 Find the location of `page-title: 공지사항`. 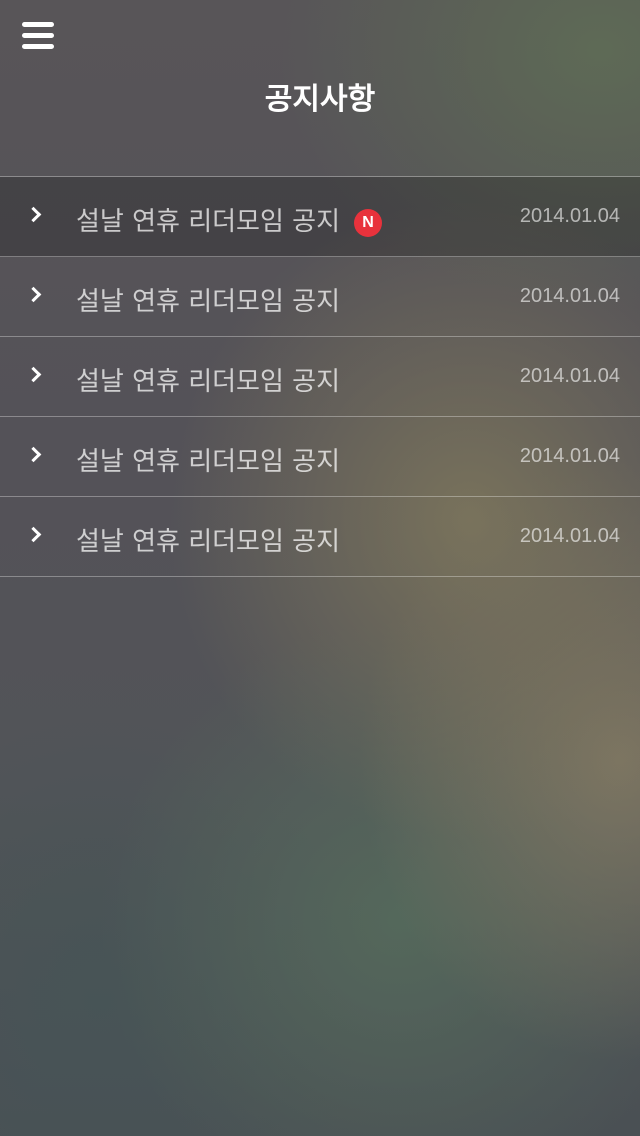

page-title: 공지사항 is located at coordinates (320, 99).